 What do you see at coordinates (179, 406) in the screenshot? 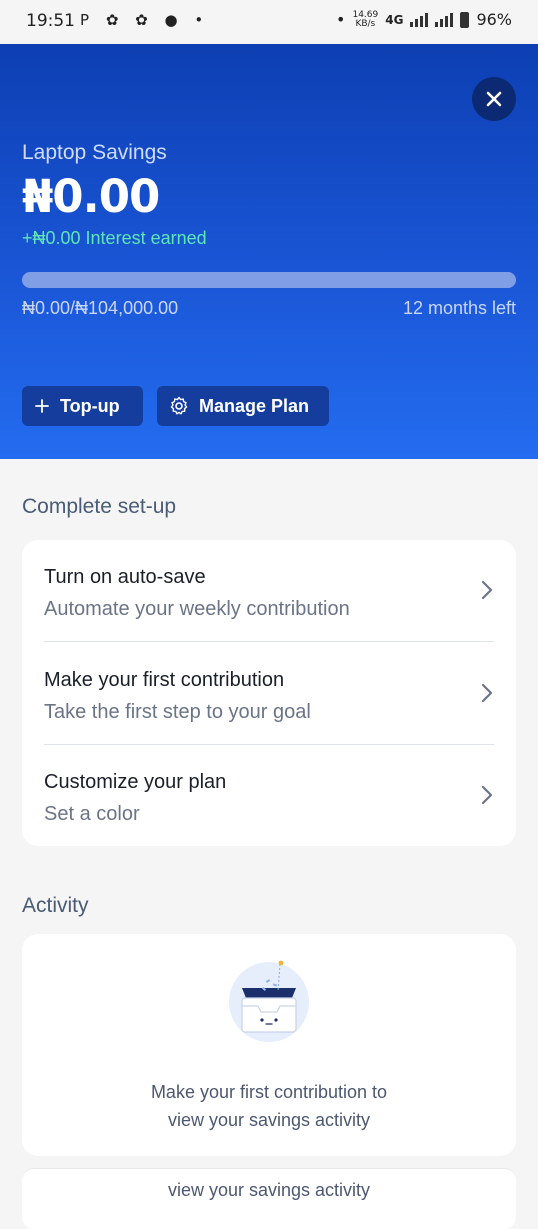
I see `gear-icon` at bounding box center [179, 406].